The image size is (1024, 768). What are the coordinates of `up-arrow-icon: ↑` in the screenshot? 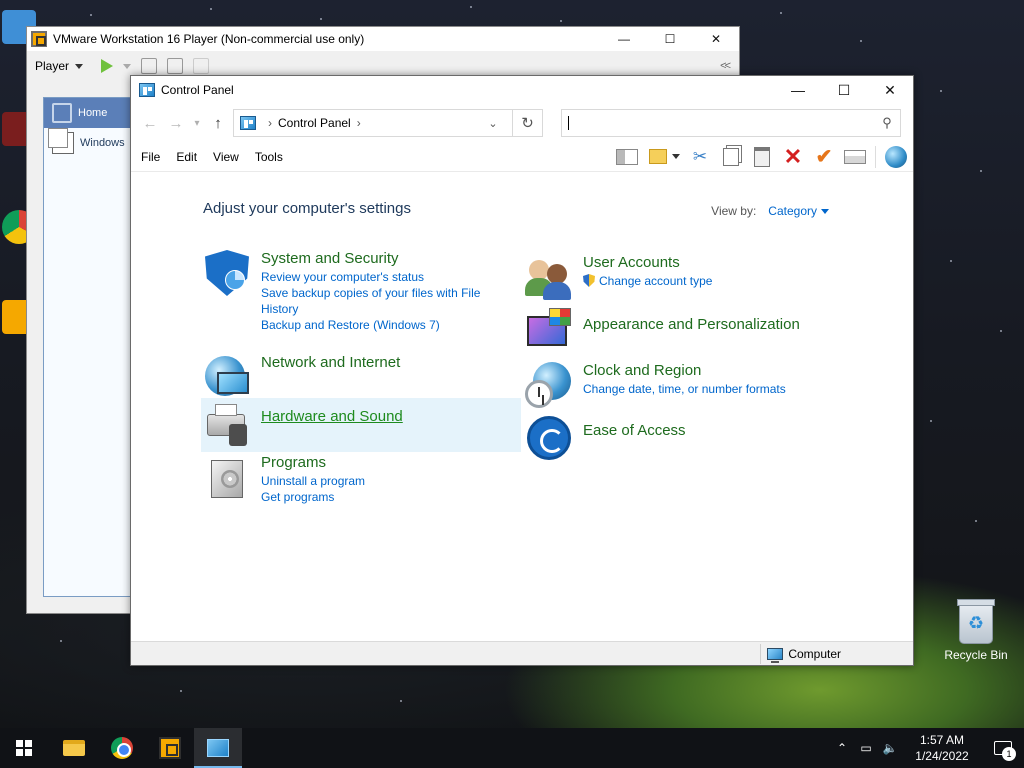 It's located at (218, 123).